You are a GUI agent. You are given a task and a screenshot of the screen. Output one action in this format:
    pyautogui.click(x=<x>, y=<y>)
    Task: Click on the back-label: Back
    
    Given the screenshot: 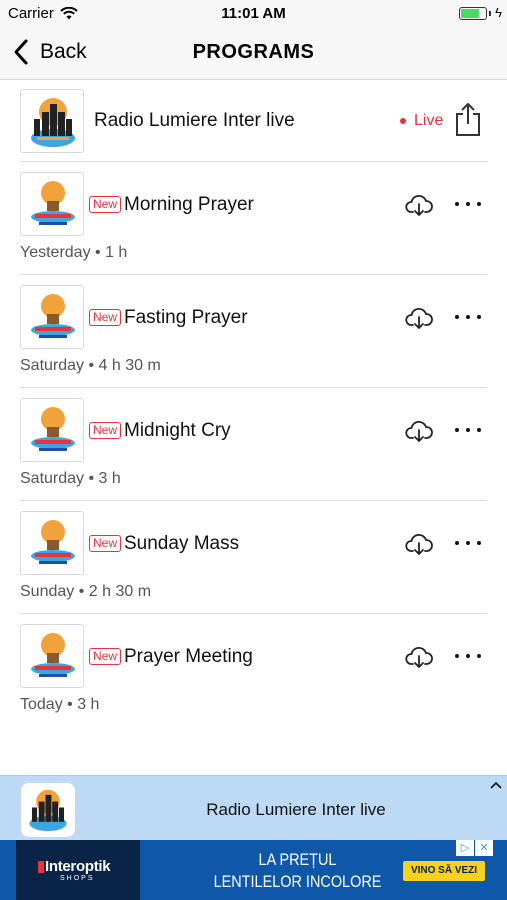 What is the action you would take?
    pyautogui.click(x=63, y=51)
    